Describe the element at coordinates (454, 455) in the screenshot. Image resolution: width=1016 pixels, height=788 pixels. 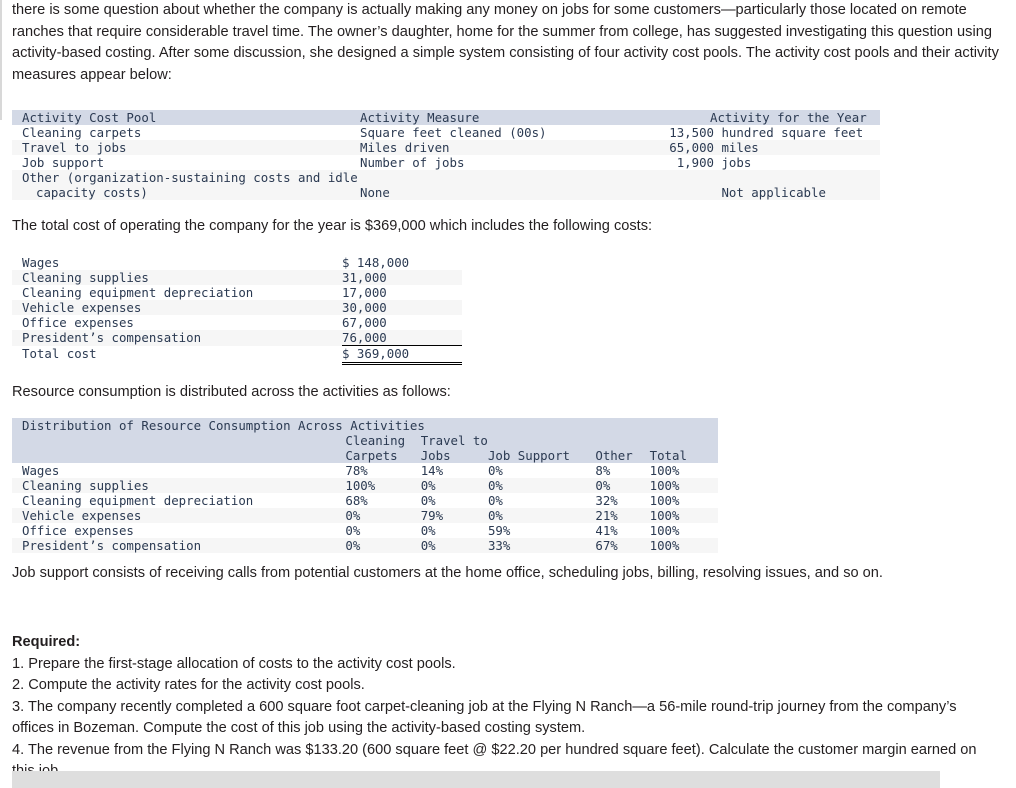
I see `column-header-travel-to-jobs: Jobs` at that location.